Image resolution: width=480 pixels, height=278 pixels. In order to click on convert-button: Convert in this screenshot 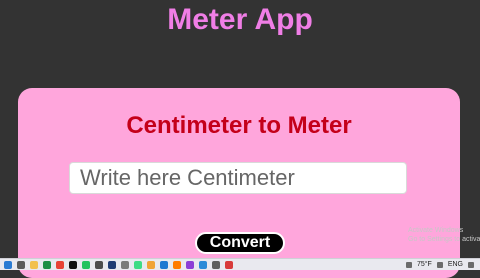, I will do `click(240, 243)`.